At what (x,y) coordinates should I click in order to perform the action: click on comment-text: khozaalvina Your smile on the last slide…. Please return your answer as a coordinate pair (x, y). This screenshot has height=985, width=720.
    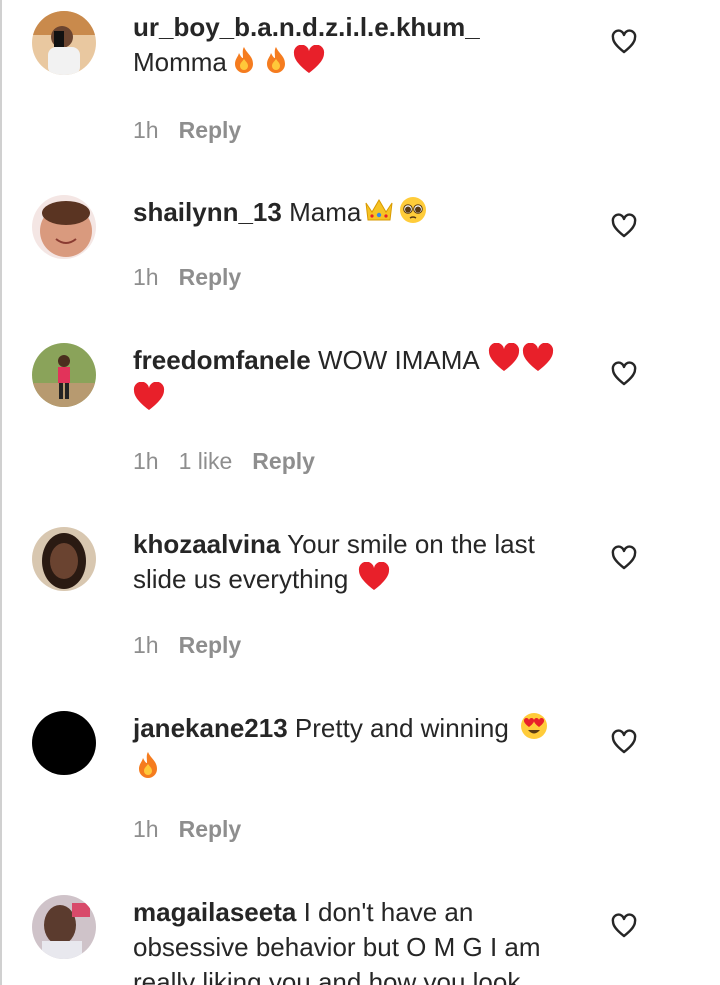
    Looking at the image, I should click on (358, 564).